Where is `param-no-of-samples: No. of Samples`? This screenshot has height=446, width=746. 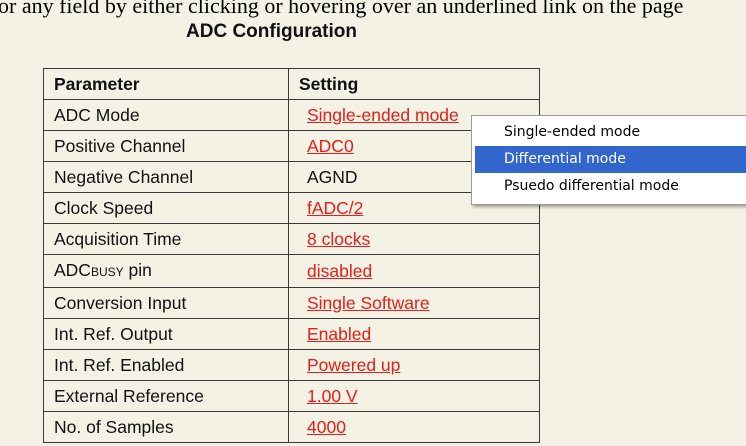
param-no-of-samples: No. of Samples is located at coordinates (166, 427).